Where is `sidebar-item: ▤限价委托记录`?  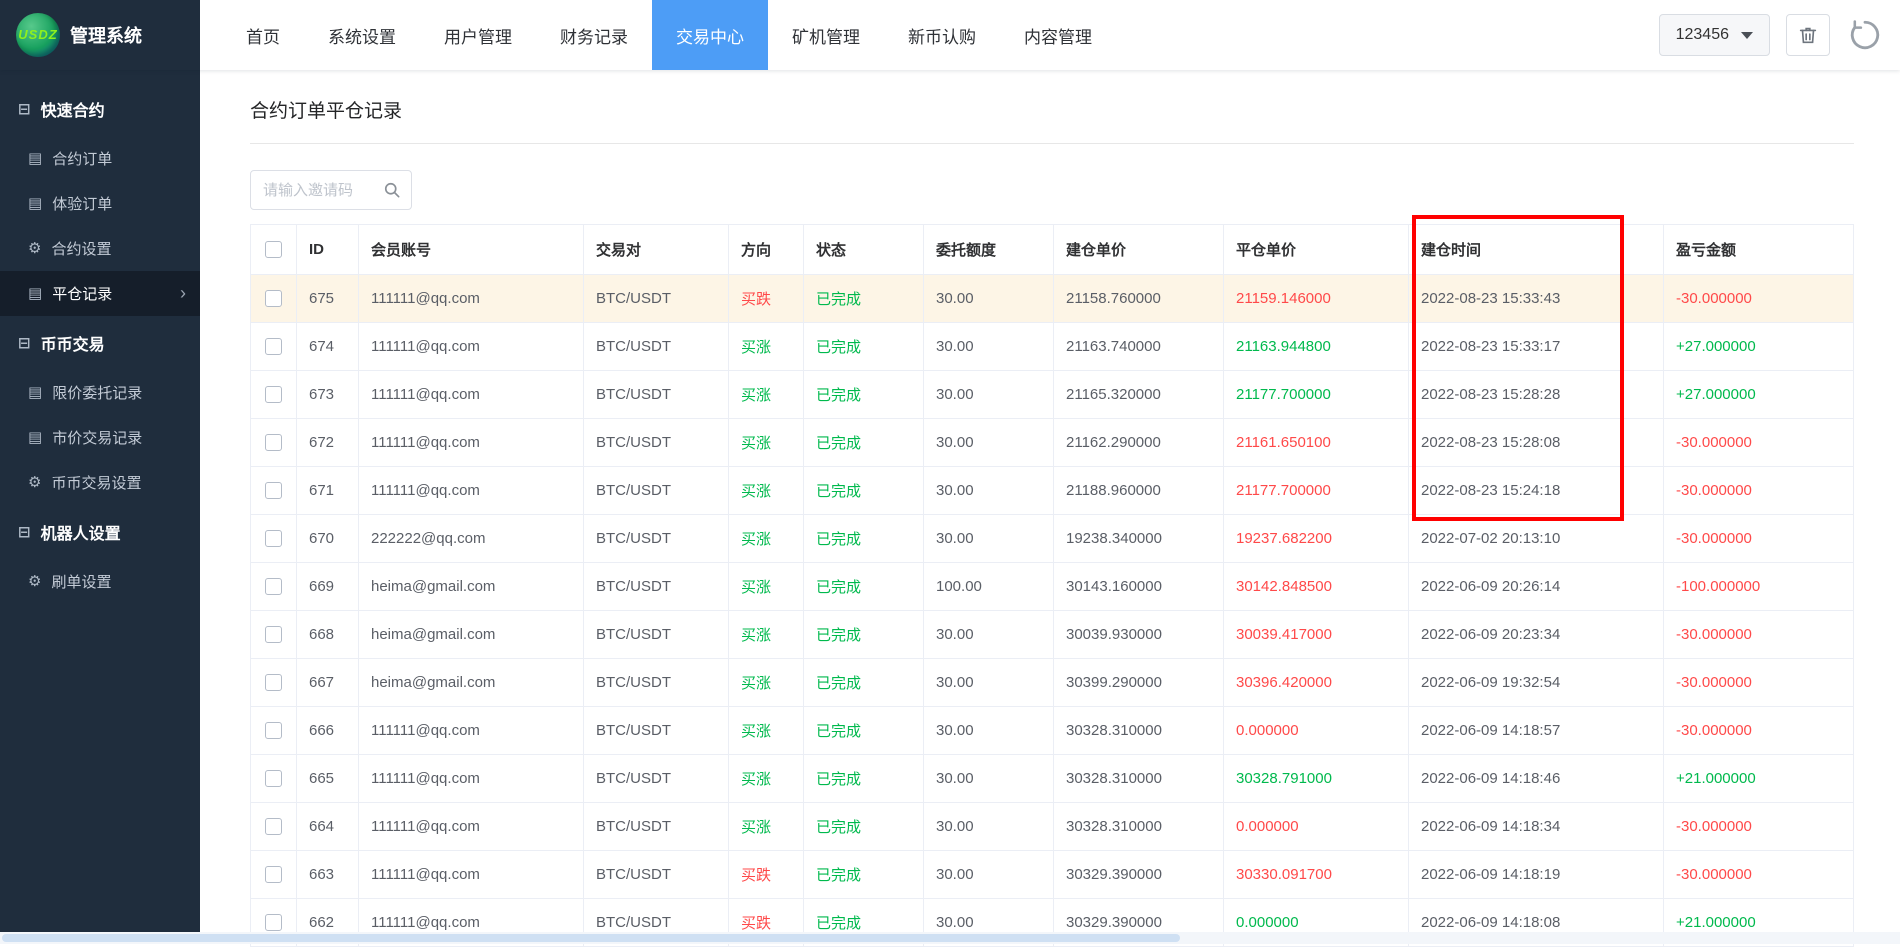
sidebar-item: ▤限价委托记录 is located at coordinates (100, 392).